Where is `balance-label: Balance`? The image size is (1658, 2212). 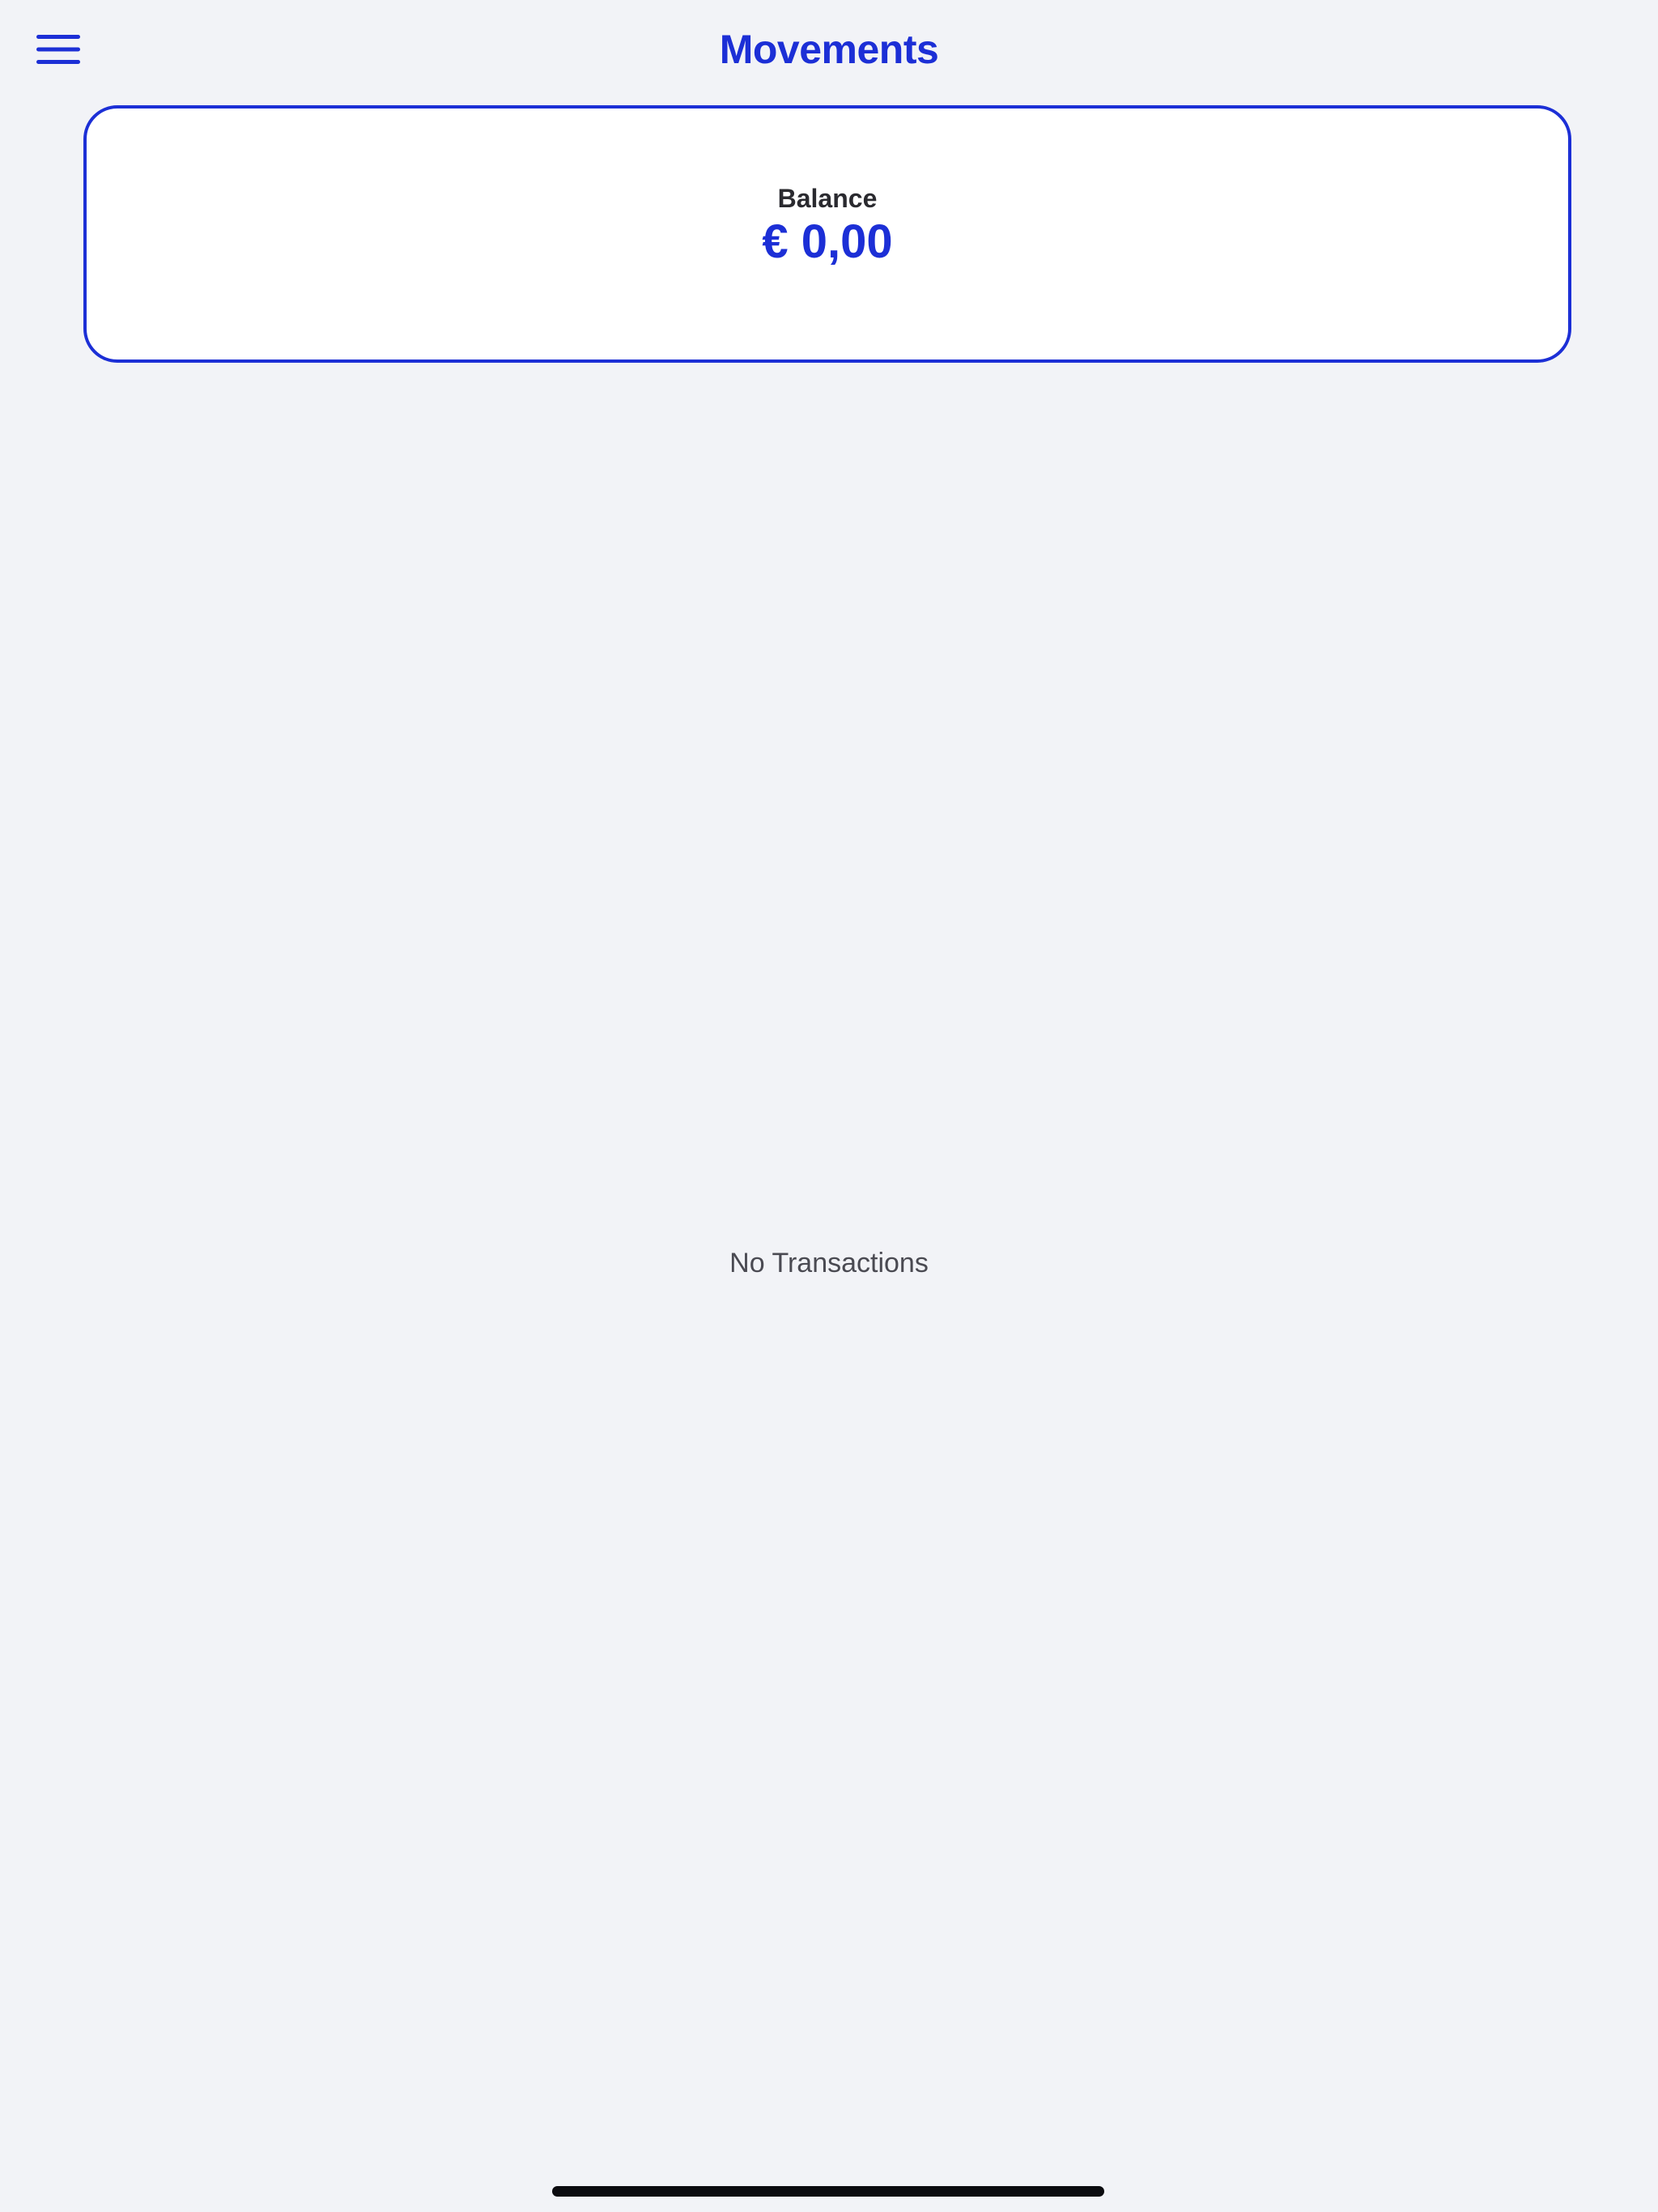 balance-label: Balance is located at coordinates (827, 199).